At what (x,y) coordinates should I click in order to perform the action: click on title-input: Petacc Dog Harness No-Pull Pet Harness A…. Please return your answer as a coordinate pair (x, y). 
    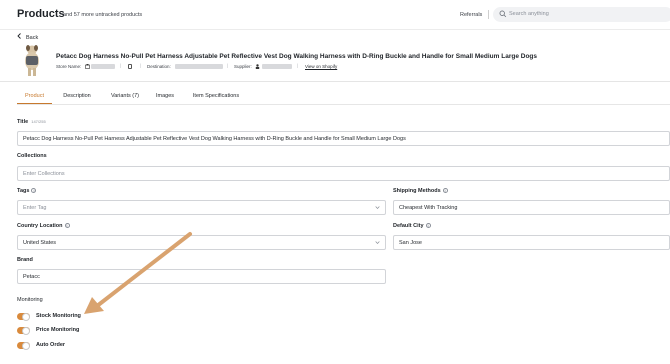
    Looking at the image, I should click on (343, 138).